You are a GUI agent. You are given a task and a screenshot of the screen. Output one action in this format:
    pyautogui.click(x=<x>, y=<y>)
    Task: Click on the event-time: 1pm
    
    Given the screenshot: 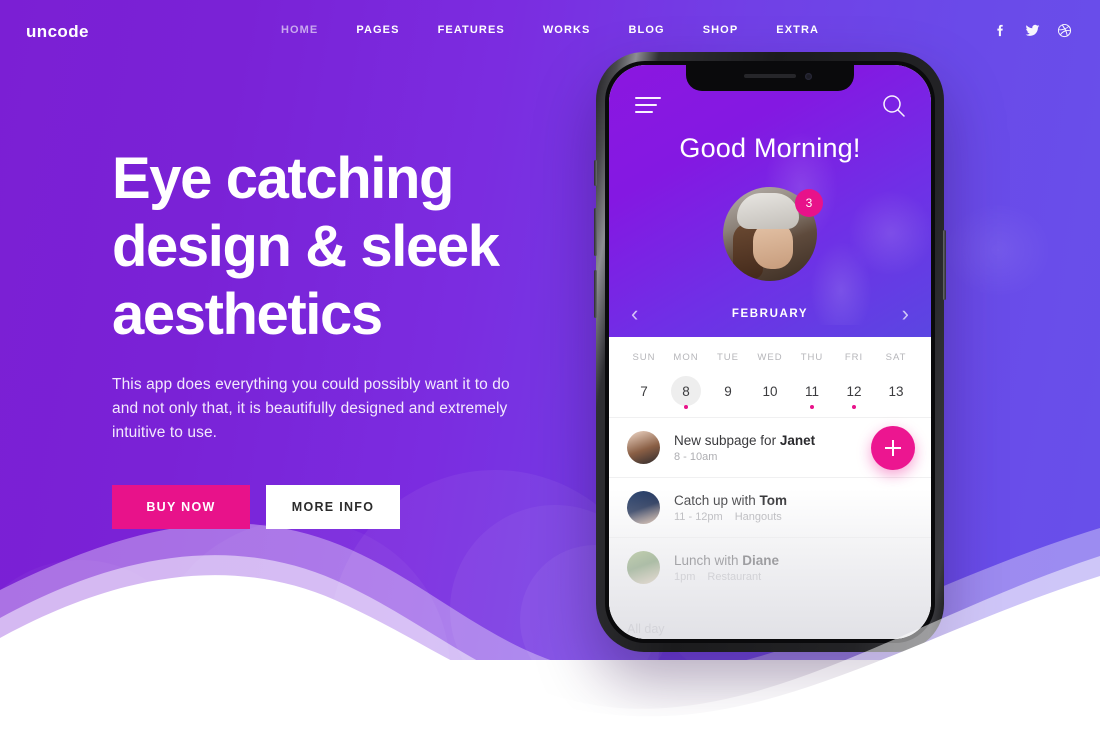 What is the action you would take?
    pyautogui.click(x=685, y=576)
    